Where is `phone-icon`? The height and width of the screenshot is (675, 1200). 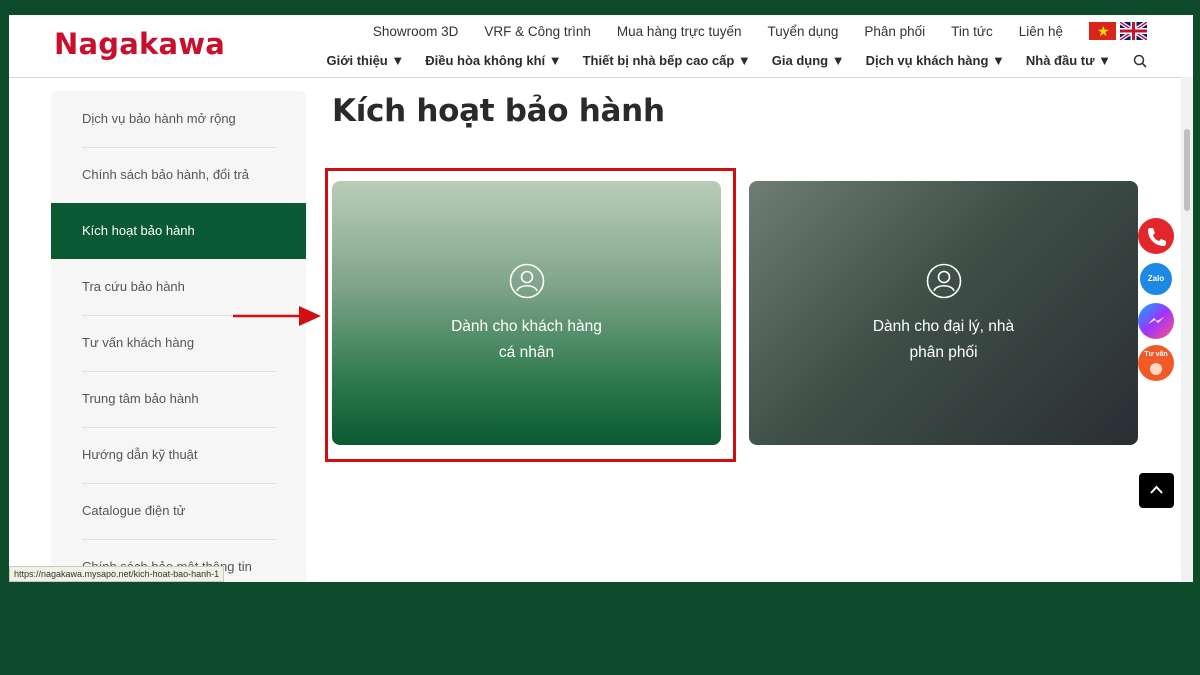
phone-icon is located at coordinates (1157, 237).